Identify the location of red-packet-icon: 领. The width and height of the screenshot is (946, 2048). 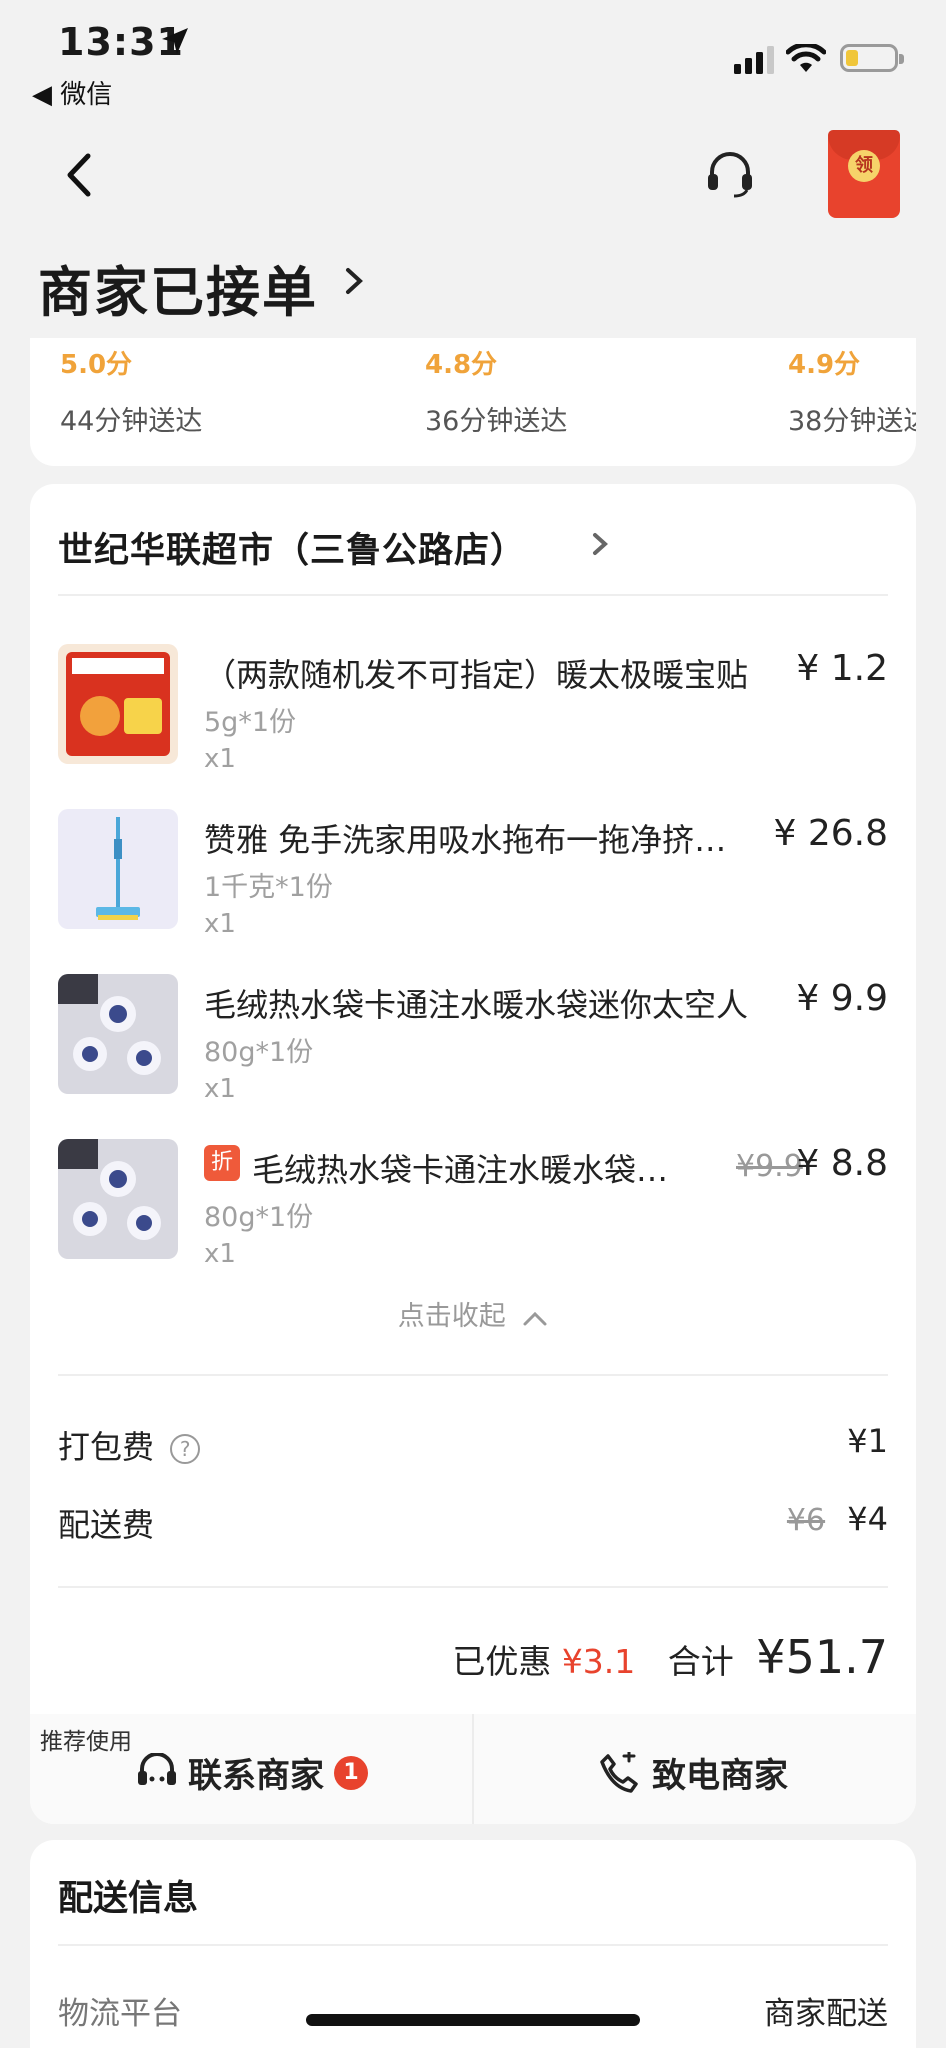
(864, 174).